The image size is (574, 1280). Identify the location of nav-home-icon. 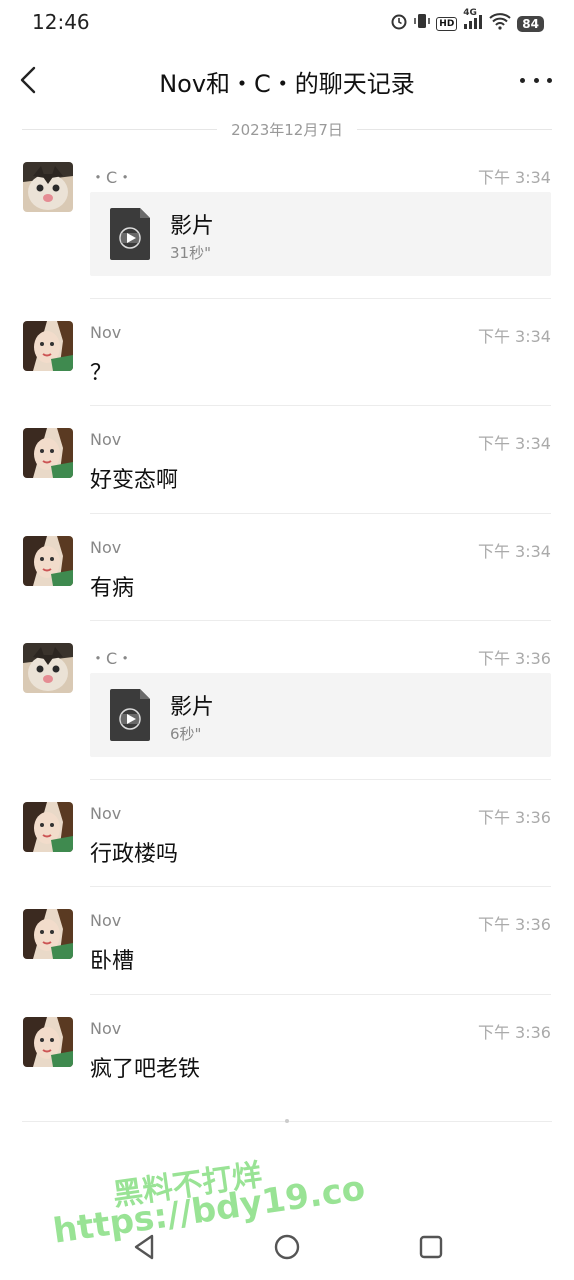
(287, 1247).